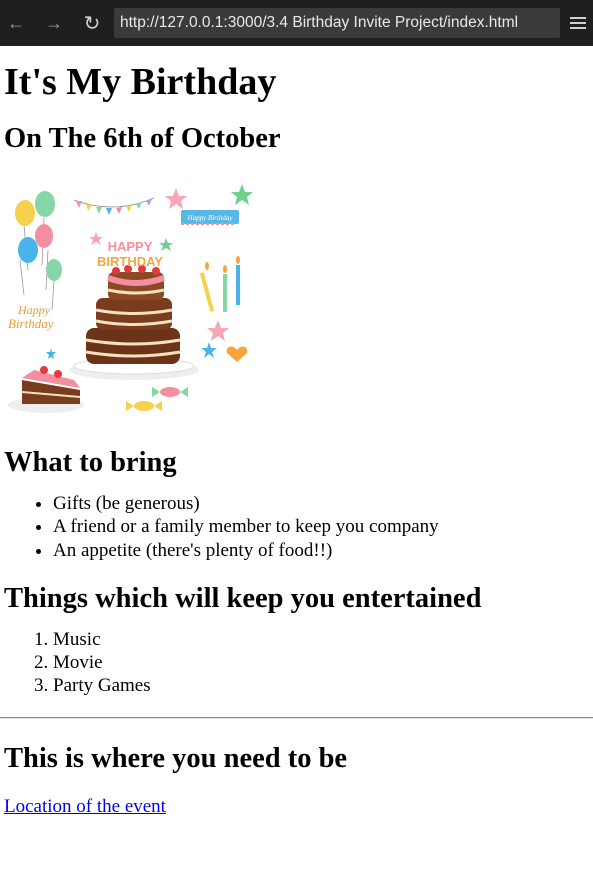 The image size is (593, 892). Describe the element at coordinates (323, 662) in the screenshot. I see `list-item: Movie` at that location.